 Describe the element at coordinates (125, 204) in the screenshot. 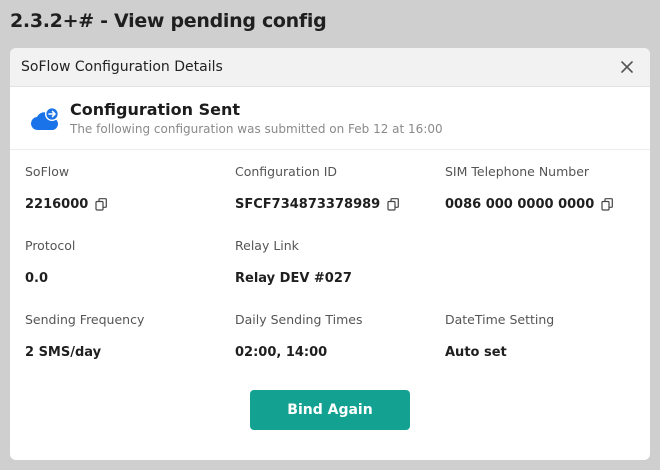

I see `field-value: 2216000` at that location.